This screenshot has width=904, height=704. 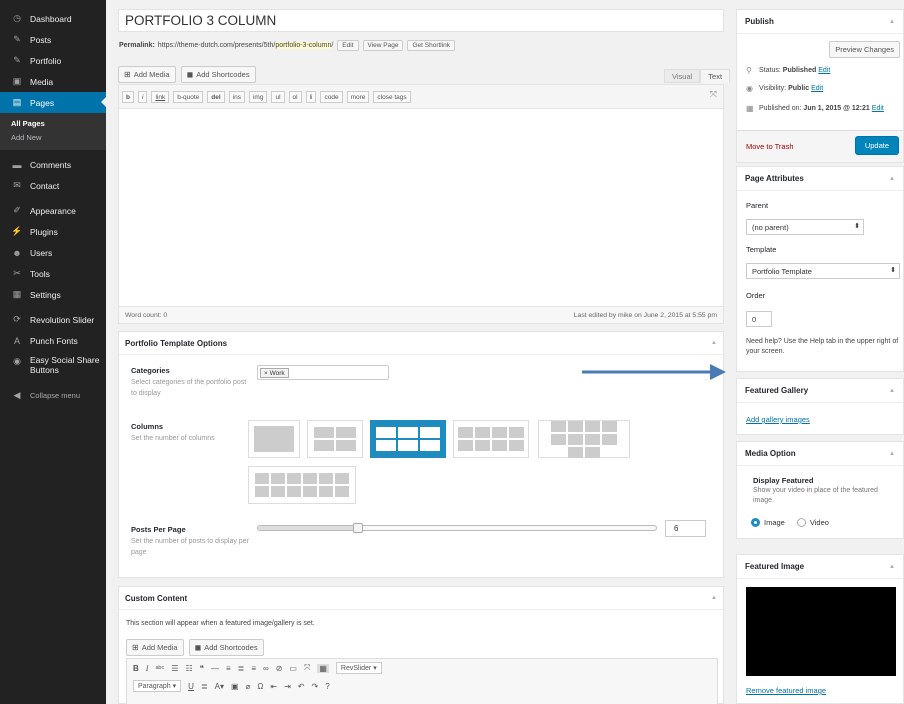 I want to click on categories-input: × Work, so click(x=323, y=372).